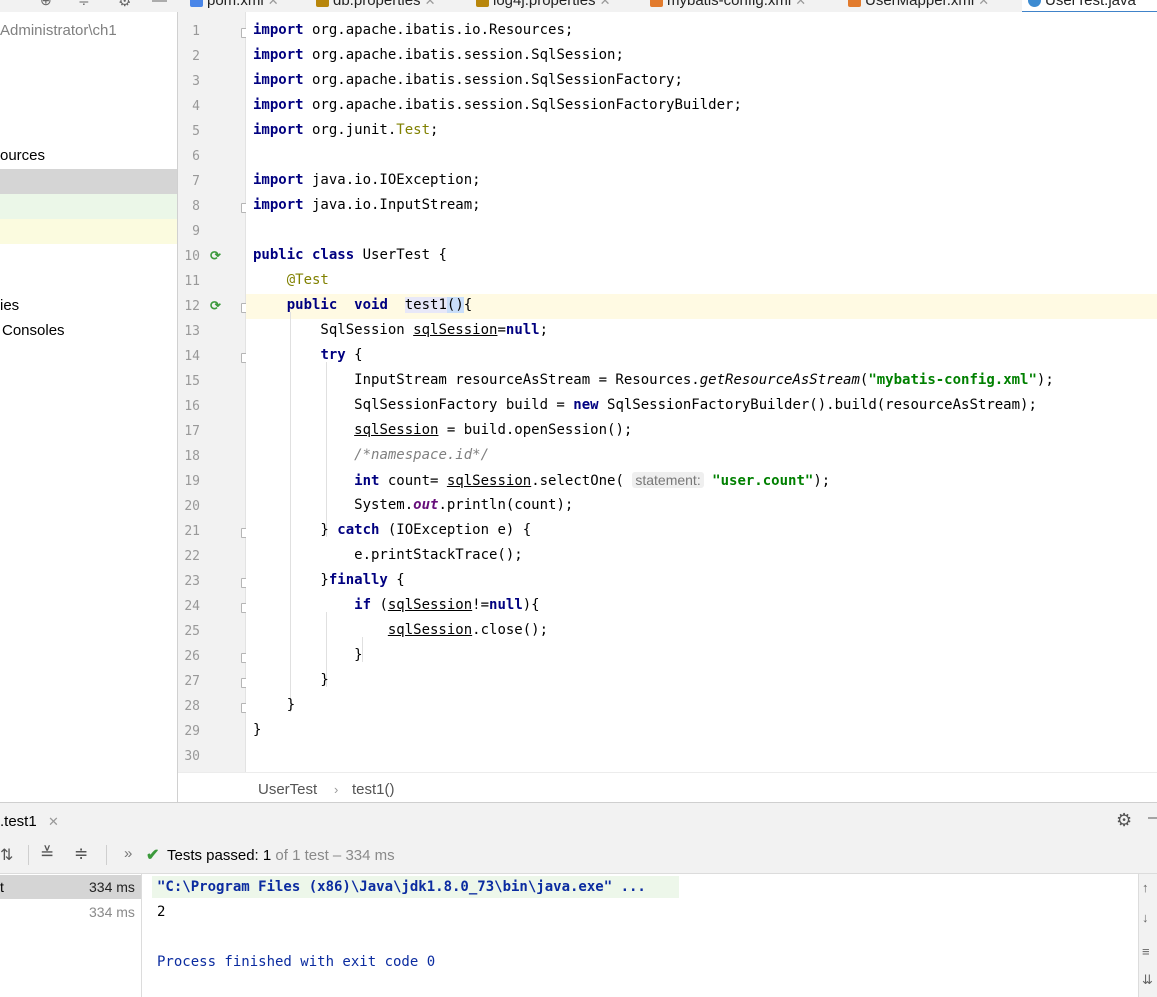 The width and height of the screenshot is (1157, 997). Describe the element at coordinates (161, 912) in the screenshot. I see `console-output-line: 2` at that location.